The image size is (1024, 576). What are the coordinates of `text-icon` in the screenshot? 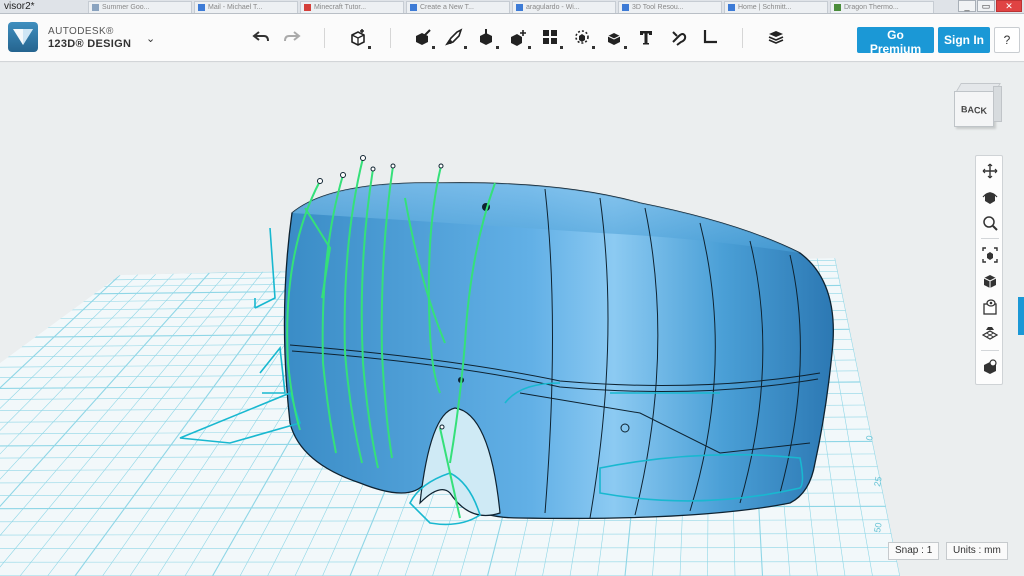 It's located at (646, 37).